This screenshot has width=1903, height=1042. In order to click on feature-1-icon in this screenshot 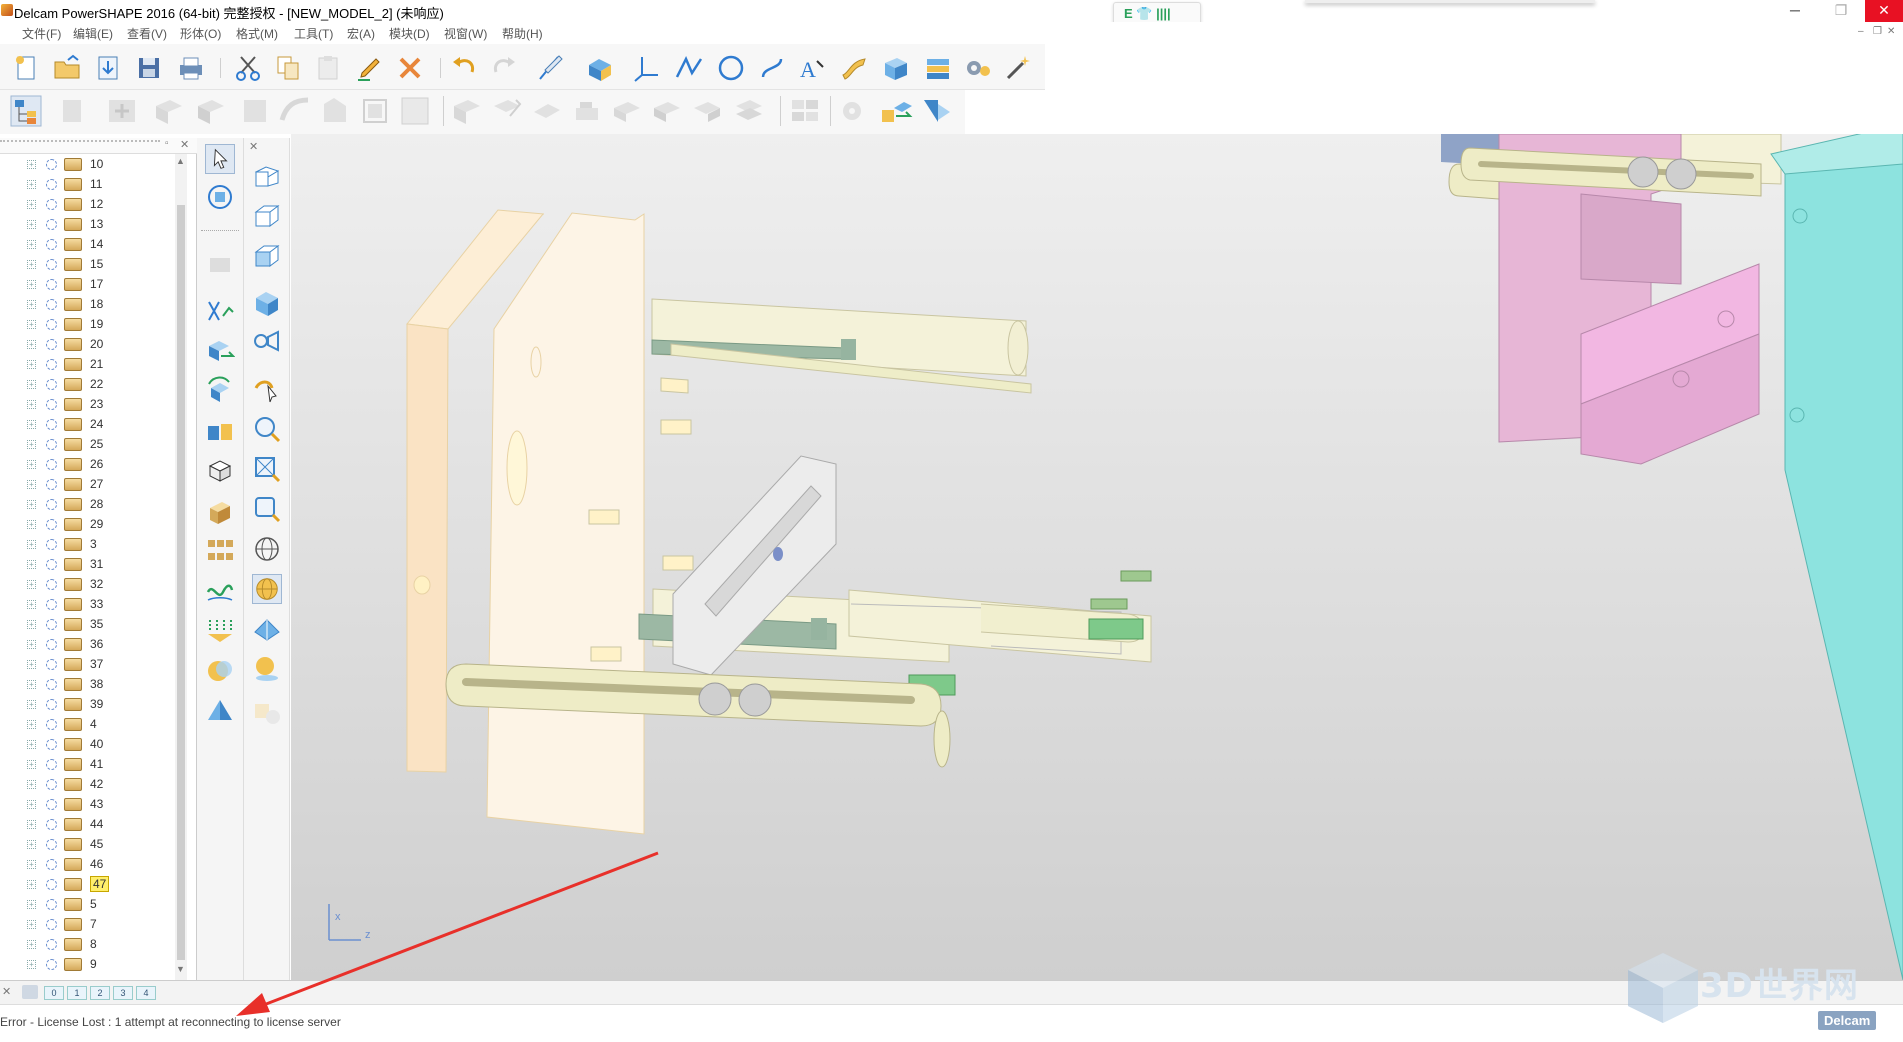, I will do `click(169, 111)`.